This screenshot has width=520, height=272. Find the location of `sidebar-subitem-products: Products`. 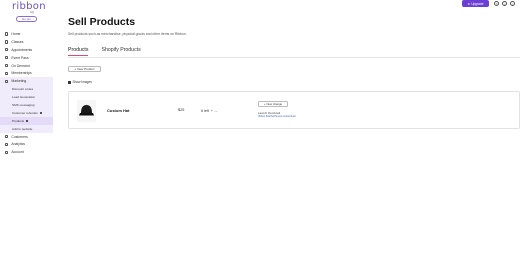

sidebar-subitem-products: Products is located at coordinates (26, 120).